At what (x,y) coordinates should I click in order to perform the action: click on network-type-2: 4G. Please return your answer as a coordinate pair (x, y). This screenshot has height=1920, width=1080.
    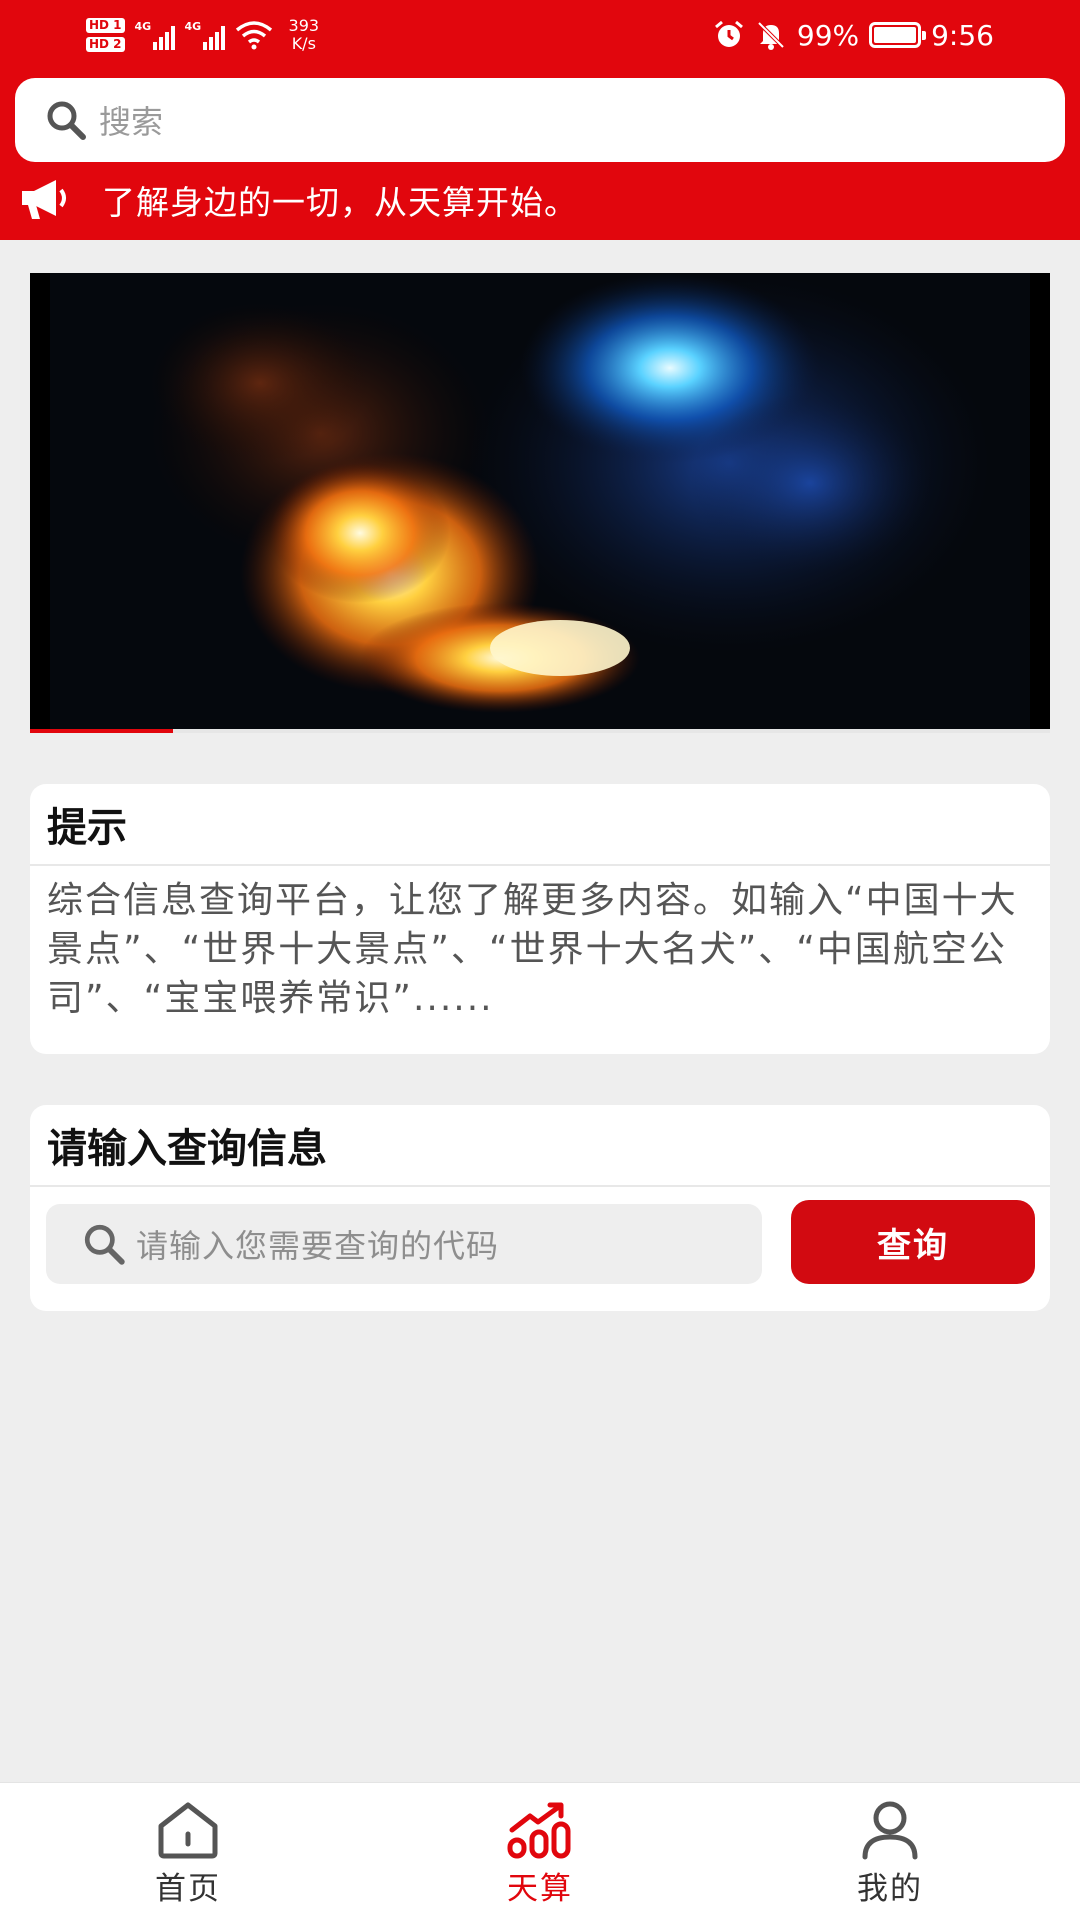
    Looking at the image, I should click on (193, 26).